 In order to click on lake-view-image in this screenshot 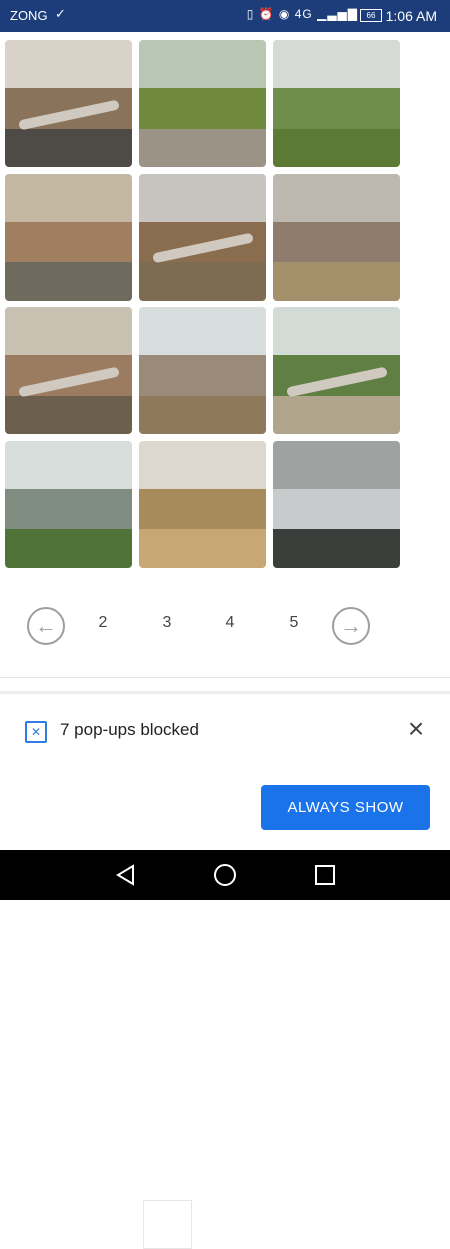, I will do `click(68, 504)`.